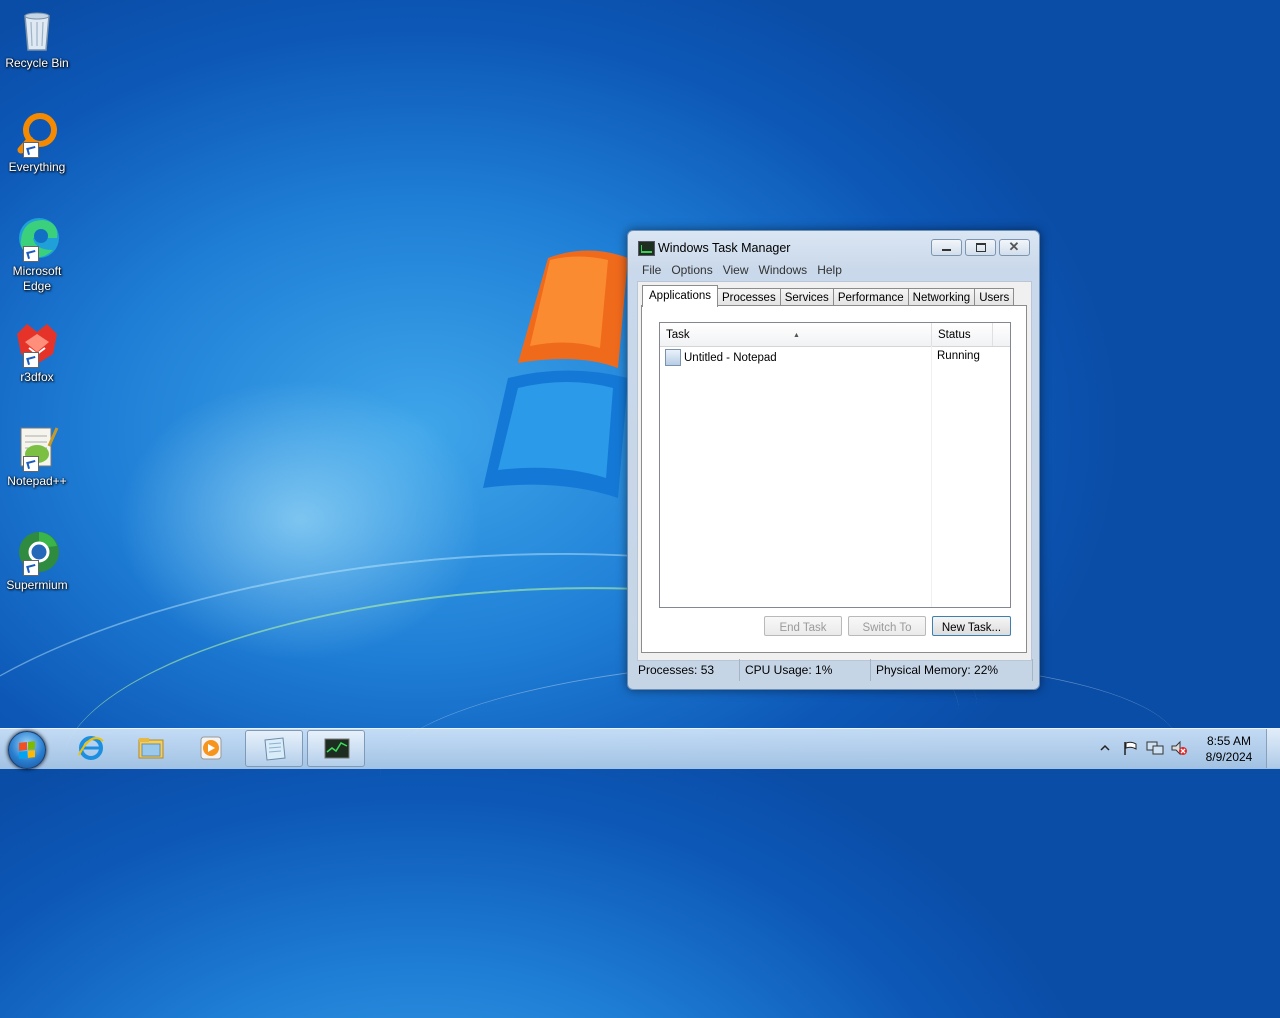 The height and width of the screenshot is (1018, 1280). I want to click on taskbar-file-explorer, so click(151, 748).